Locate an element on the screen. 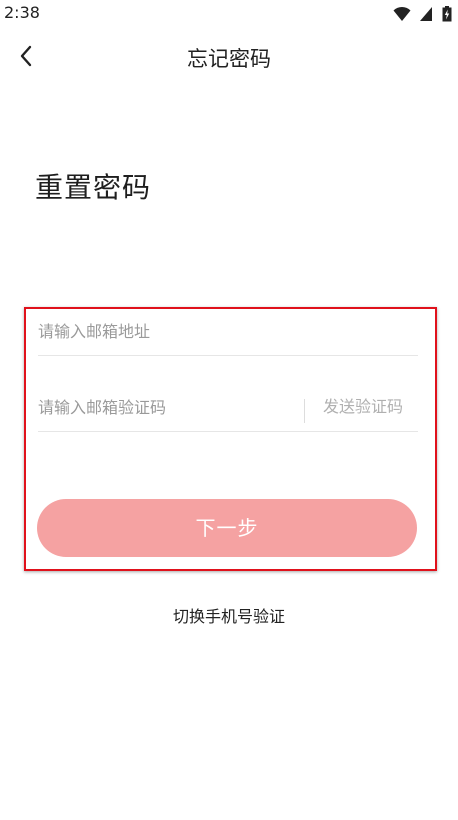  send-code-button: 发送验证码 is located at coordinates (363, 407).